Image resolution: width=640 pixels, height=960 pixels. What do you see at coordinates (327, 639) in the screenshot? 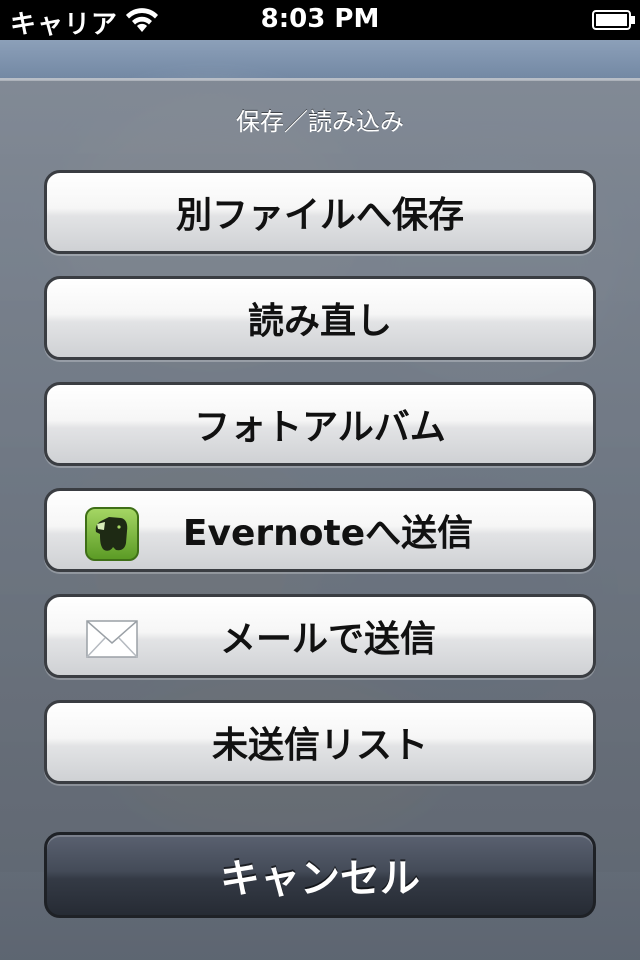
I see `button-label: メールで送信` at bounding box center [327, 639].